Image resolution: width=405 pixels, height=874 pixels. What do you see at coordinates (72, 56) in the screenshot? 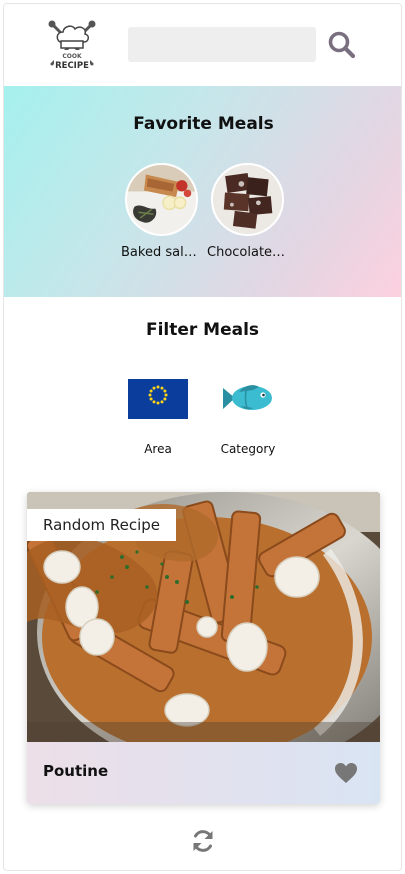
I see `logo-text-top: COOK` at bounding box center [72, 56].